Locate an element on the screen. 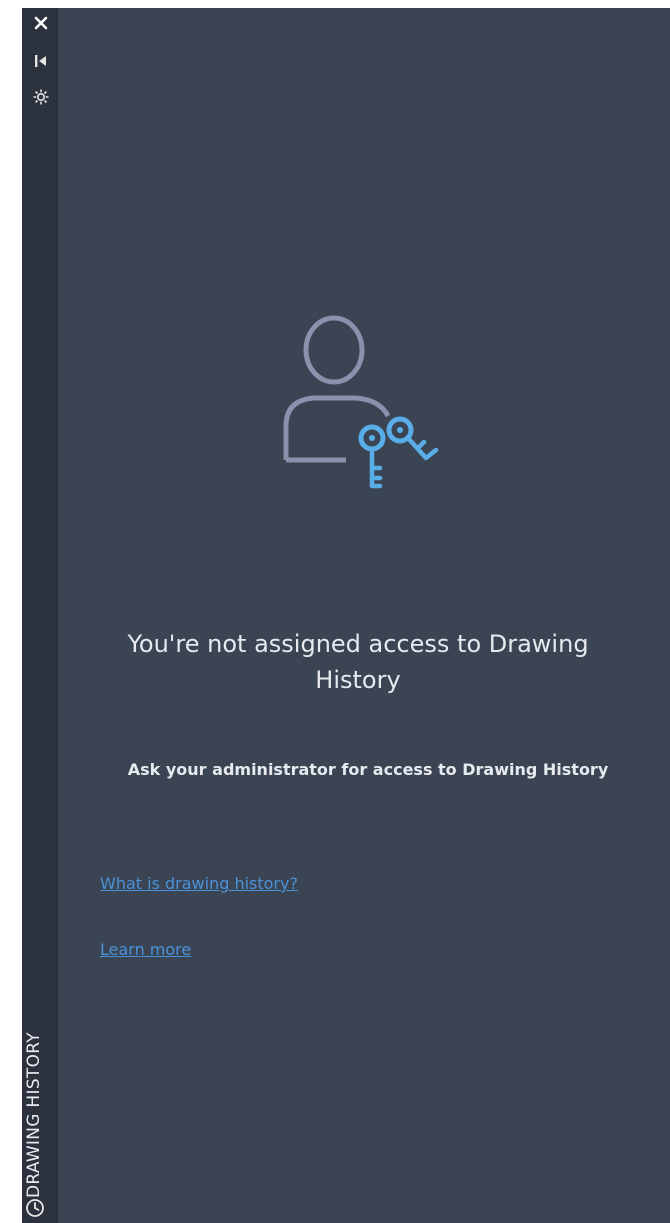  palette-title: DRAWING HISTORY is located at coordinates (34, 1115).